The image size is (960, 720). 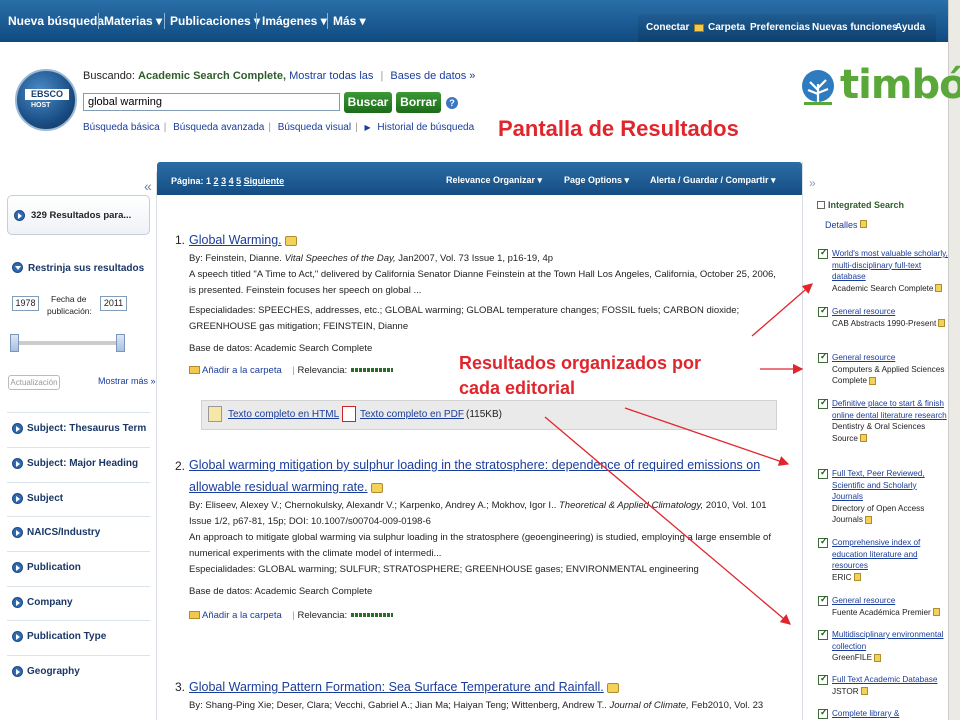 What do you see at coordinates (34, 382) in the screenshot?
I see `update-button: Actualización` at bounding box center [34, 382].